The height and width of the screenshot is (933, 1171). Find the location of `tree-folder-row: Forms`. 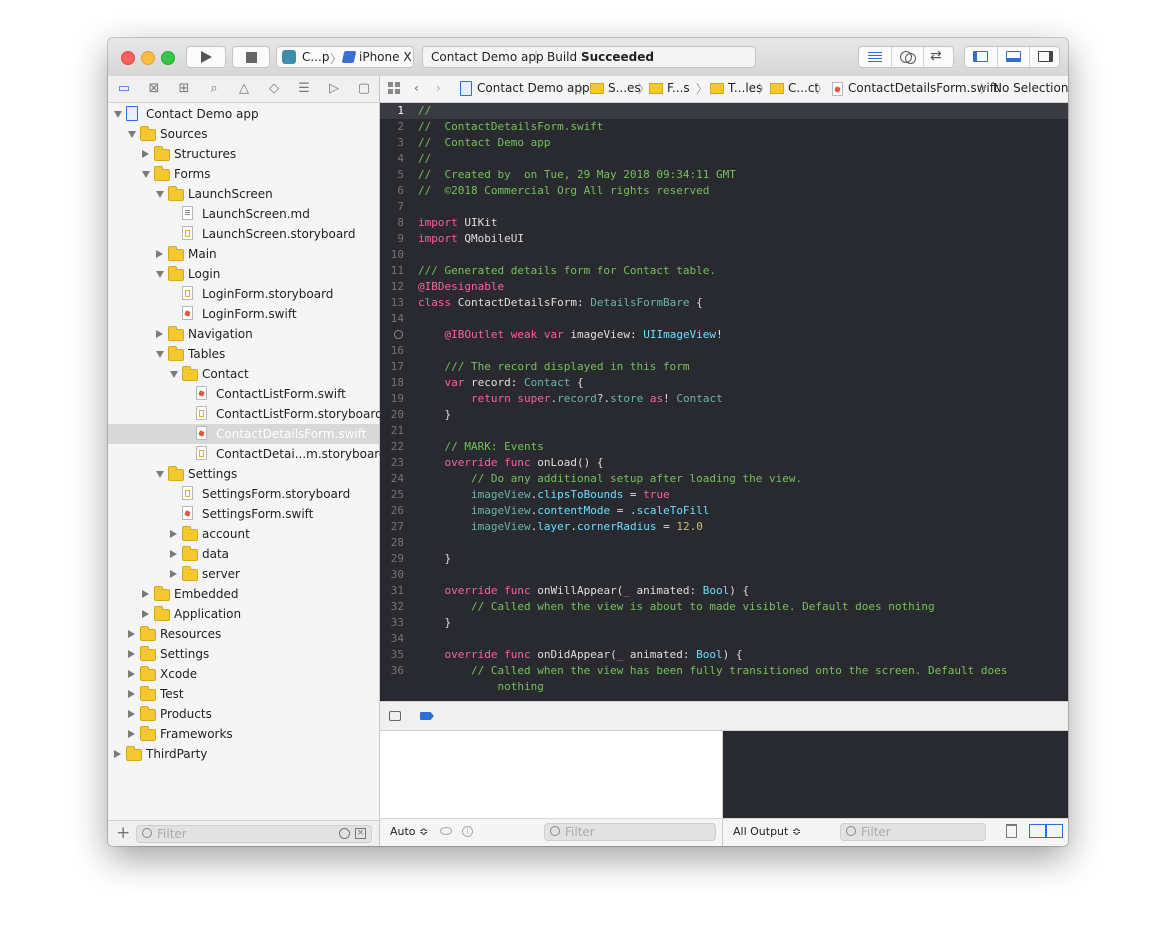

tree-folder-row: Forms is located at coordinates (243, 174).